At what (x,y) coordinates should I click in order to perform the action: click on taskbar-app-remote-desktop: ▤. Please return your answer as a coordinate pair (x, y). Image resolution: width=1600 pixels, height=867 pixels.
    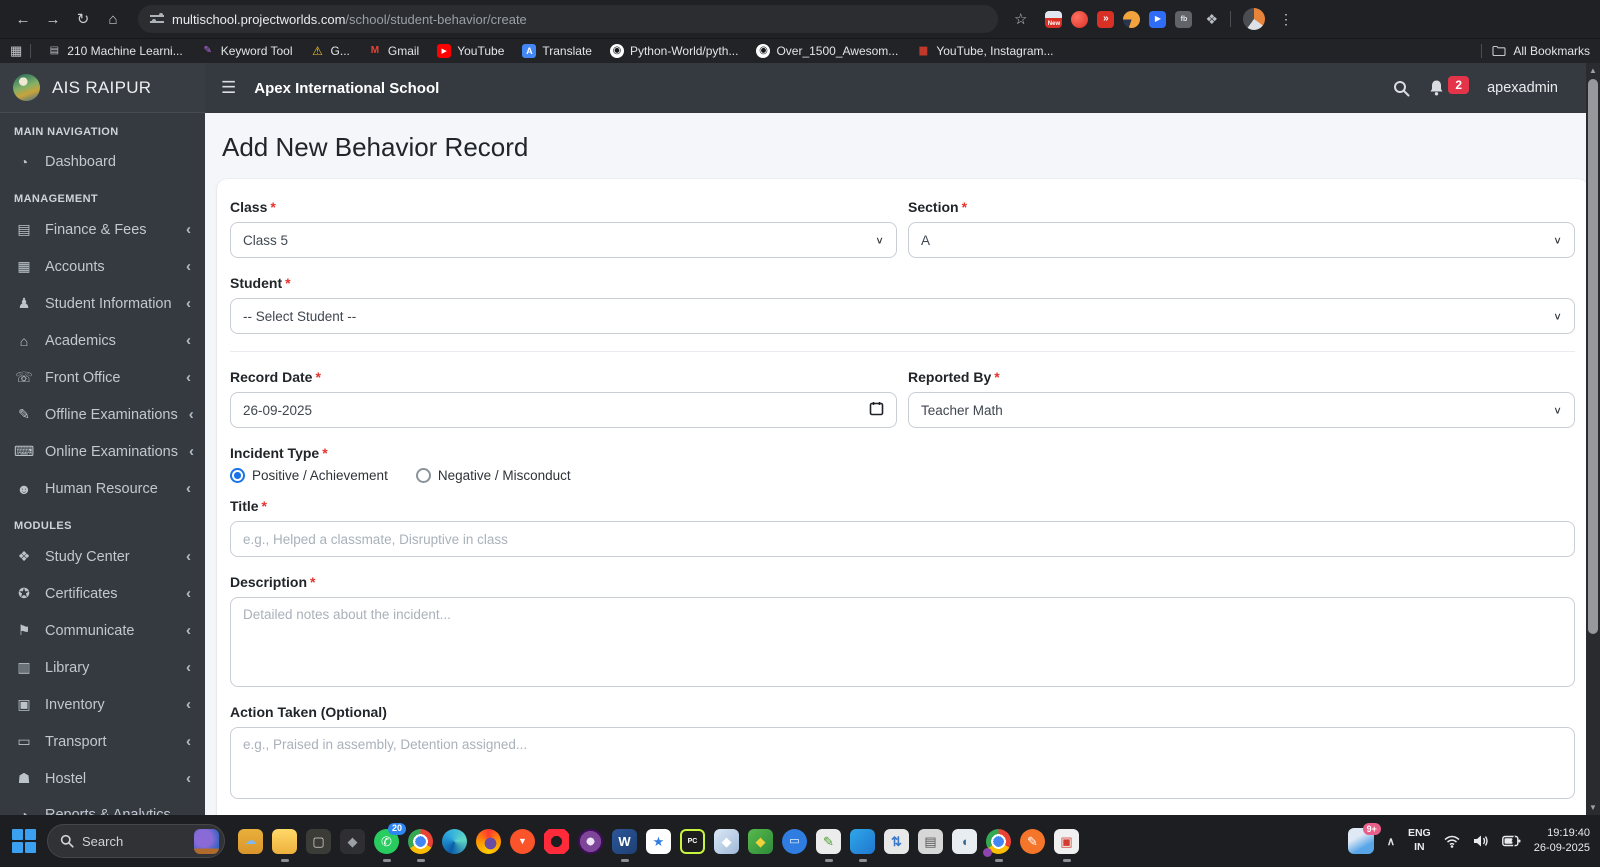
    Looking at the image, I should click on (930, 841).